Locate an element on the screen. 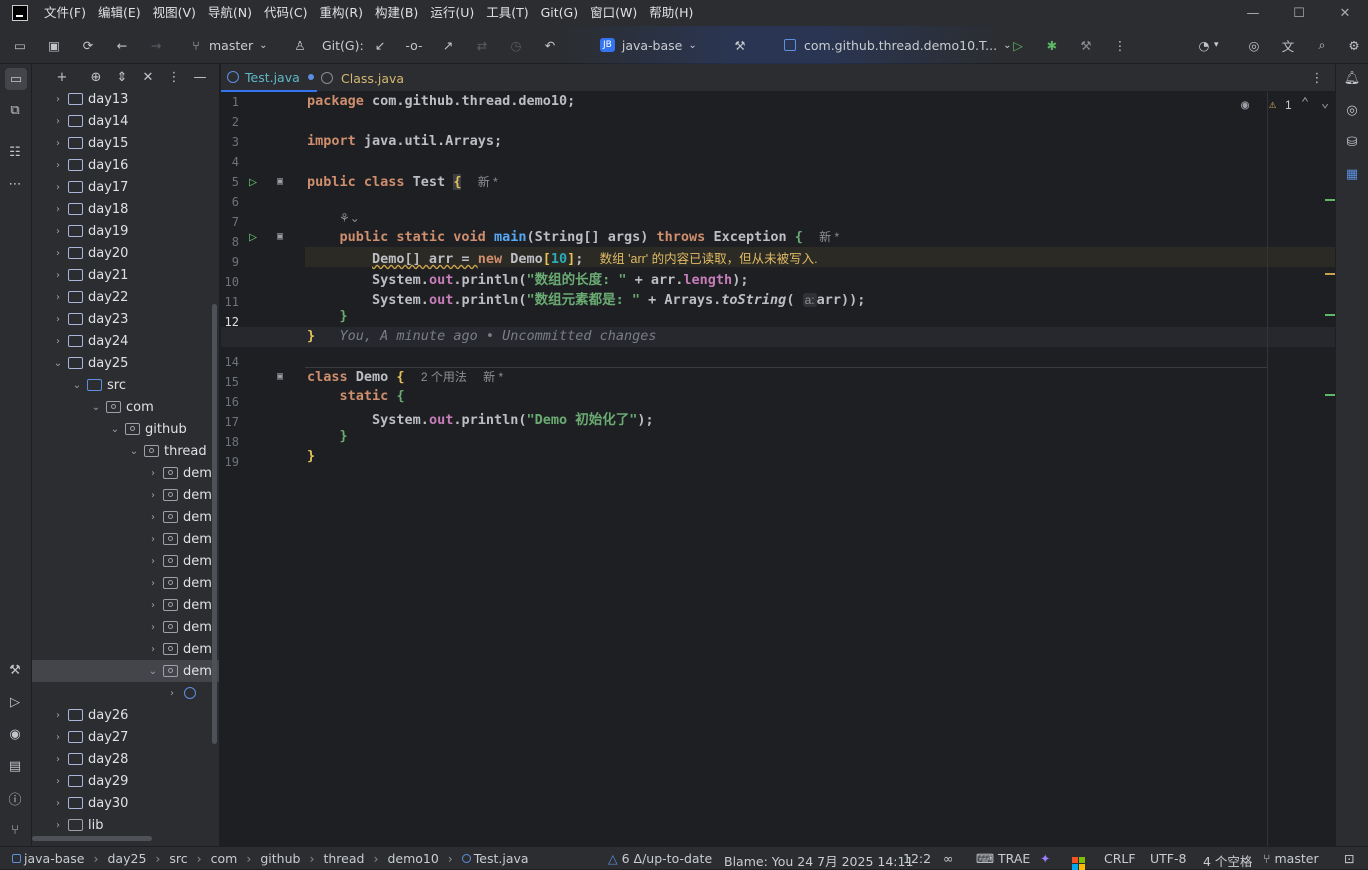 Image resolution: width=1368 pixels, height=870 pixels. prev-problem-icon: ⌃ is located at coordinates (1305, 103).